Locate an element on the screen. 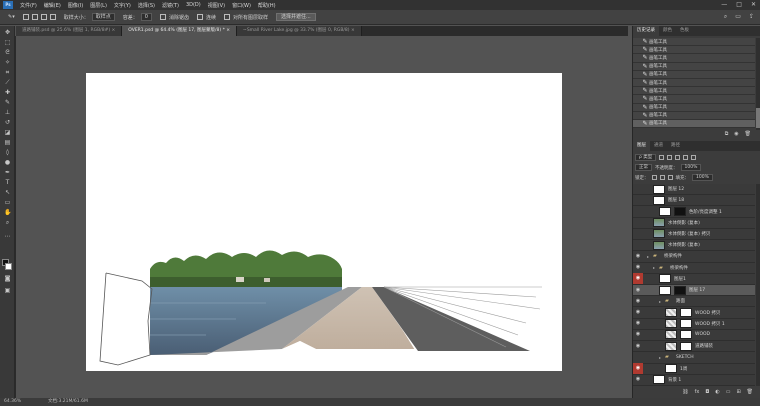 The height and width of the screenshot is (406, 760). layer-row: 水体倒影 (复本) 拷贝 is located at coordinates (694, 235).